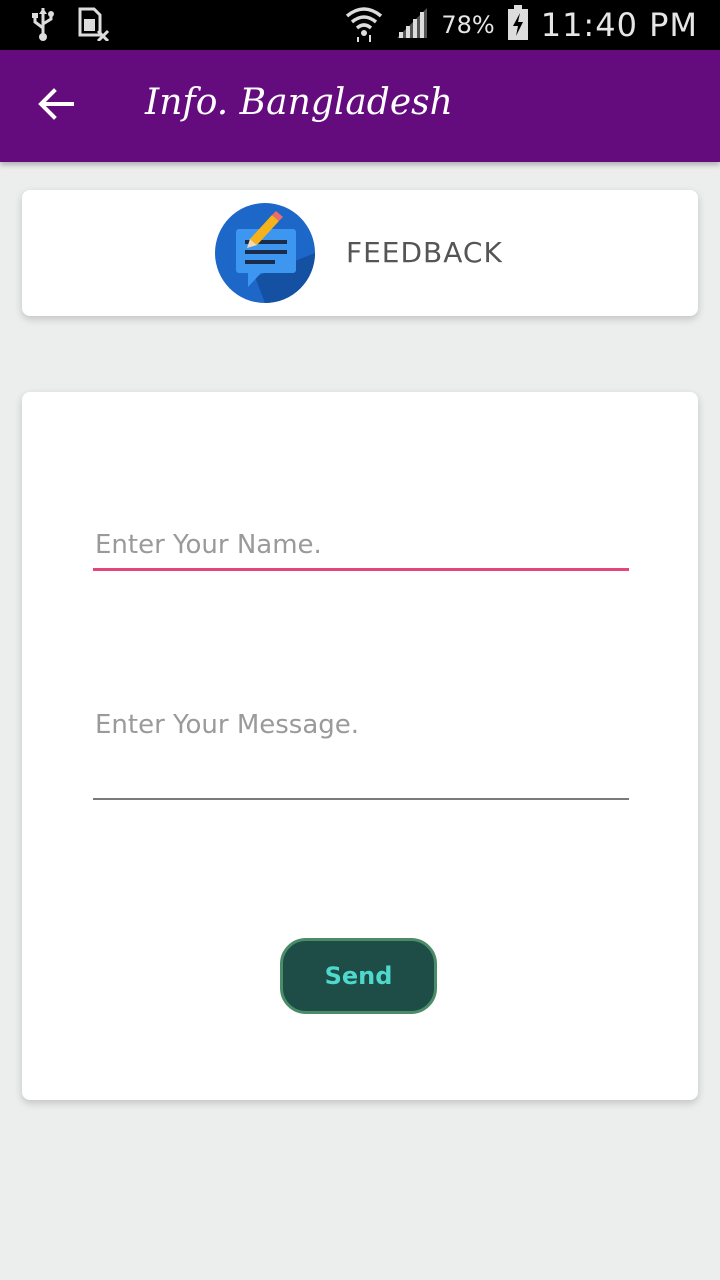  I want to click on arrow-back-icon, so click(56, 106).